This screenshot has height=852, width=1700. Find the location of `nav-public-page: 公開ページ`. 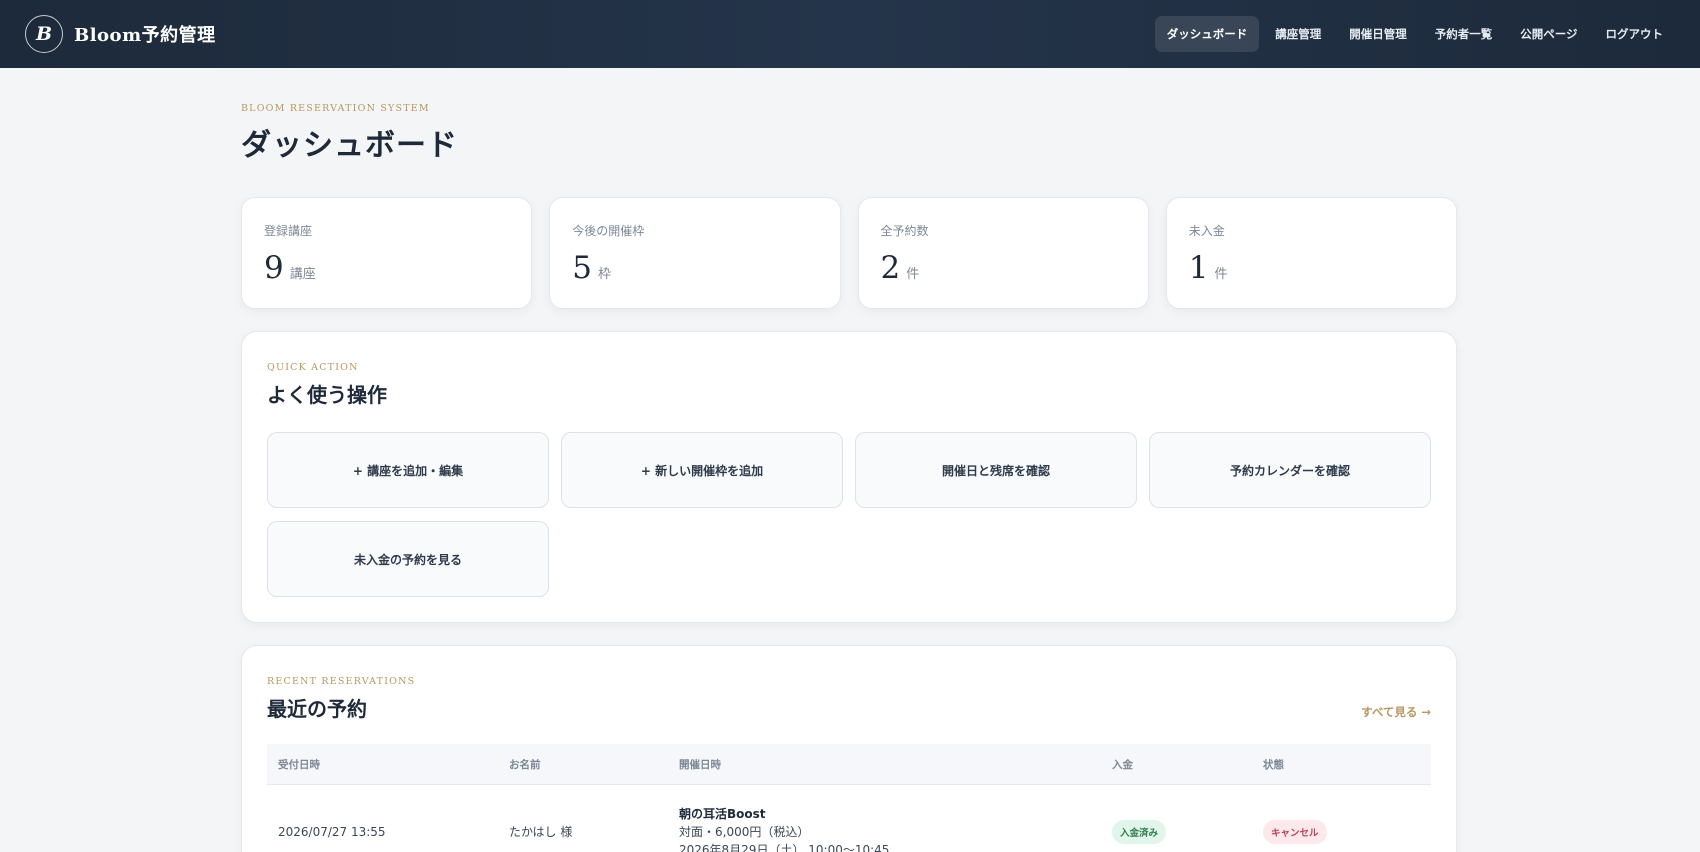

nav-public-page: 公開ページ is located at coordinates (1548, 34).